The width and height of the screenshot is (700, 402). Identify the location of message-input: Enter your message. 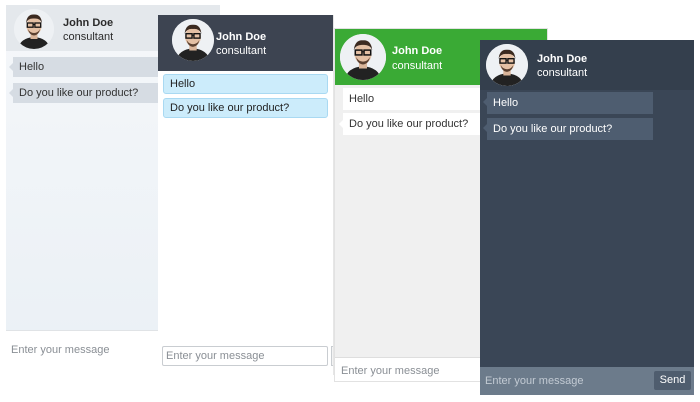
(245, 356).